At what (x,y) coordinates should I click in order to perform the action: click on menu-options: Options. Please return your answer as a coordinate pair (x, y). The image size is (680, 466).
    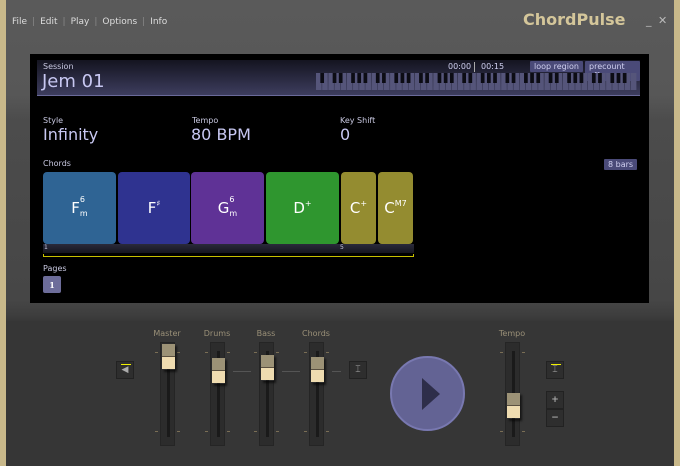
    Looking at the image, I should click on (119, 22).